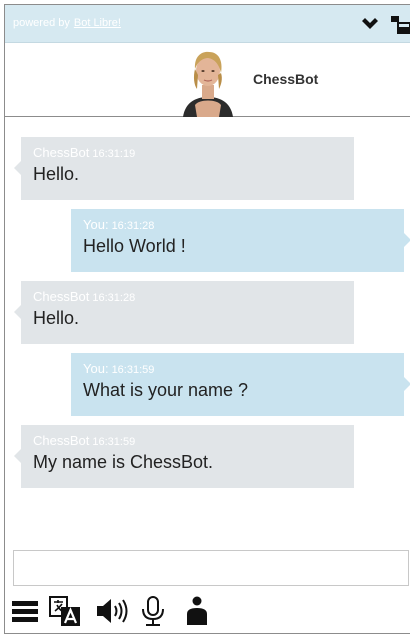 This screenshot has width=412, height=635. Describe the element at coordinates (237, 225) in the screenshot. I see `message-meta: You: 16:31:28` at that location.